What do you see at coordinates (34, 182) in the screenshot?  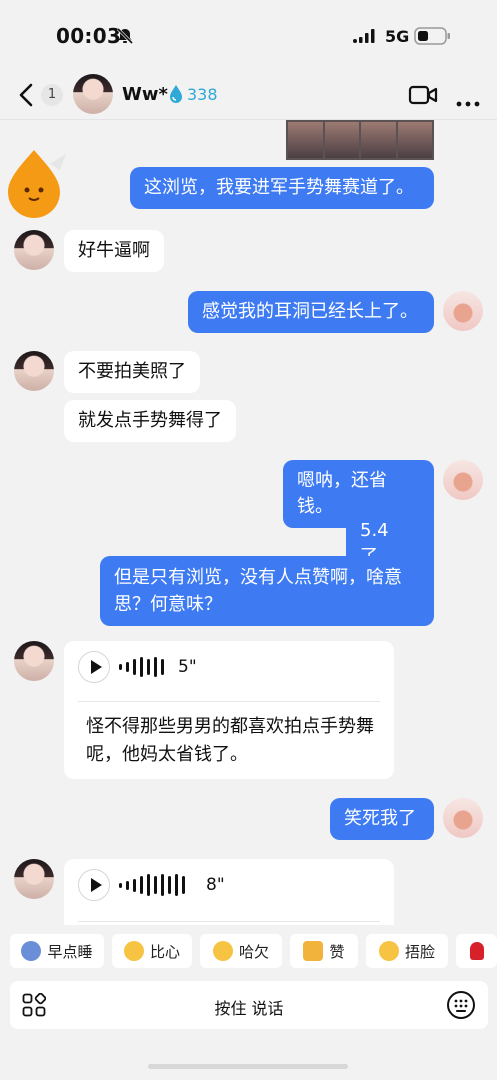 I see `mascot-sticker-icon` at bounding box center [34, 182].